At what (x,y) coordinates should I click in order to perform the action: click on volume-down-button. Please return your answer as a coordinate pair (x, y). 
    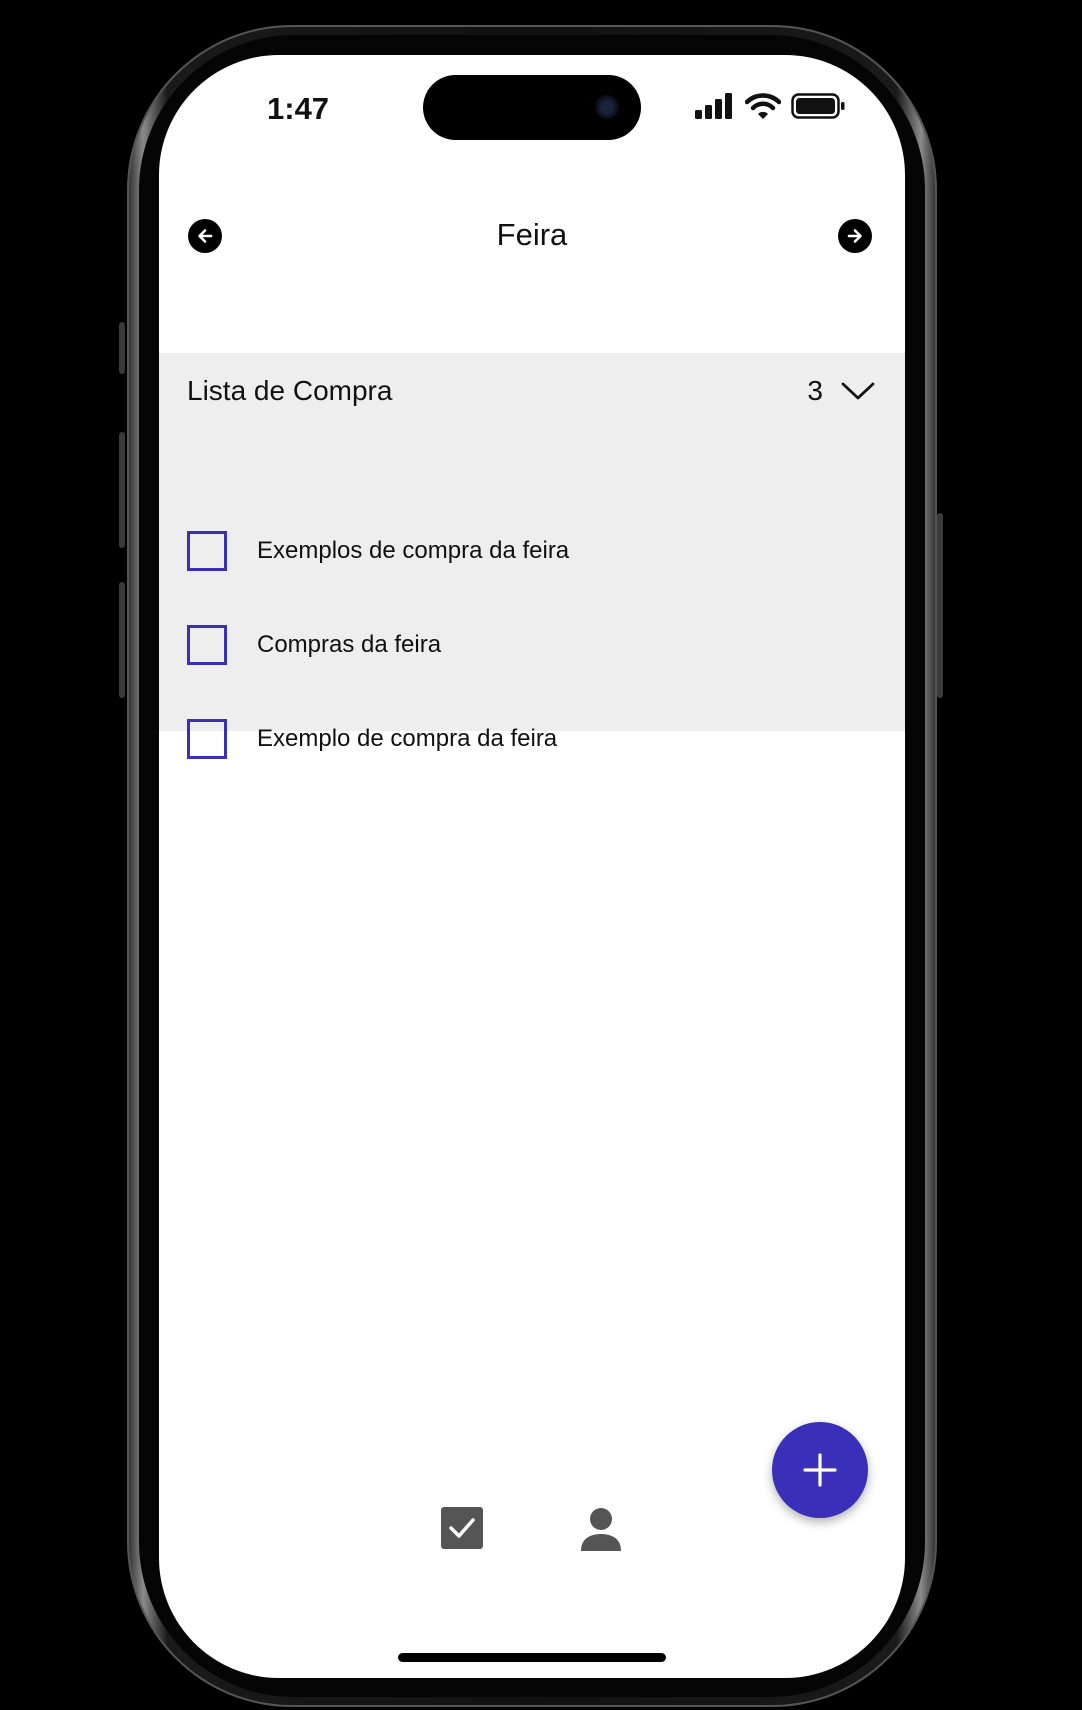
    Looking at the image, I should click on (122, 640).